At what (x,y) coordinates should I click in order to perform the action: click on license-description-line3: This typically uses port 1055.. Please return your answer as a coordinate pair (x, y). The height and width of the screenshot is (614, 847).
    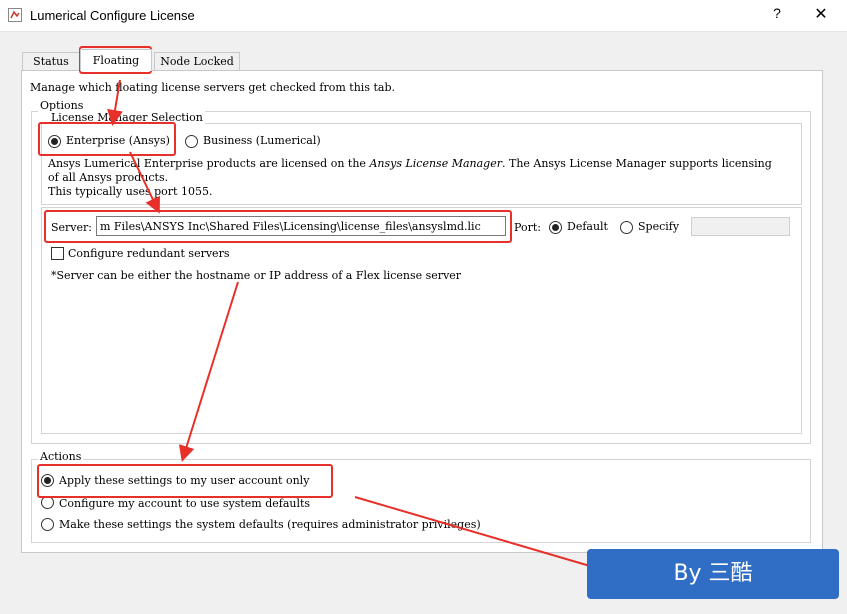
    Looking at the image, I should click on (130, 191).